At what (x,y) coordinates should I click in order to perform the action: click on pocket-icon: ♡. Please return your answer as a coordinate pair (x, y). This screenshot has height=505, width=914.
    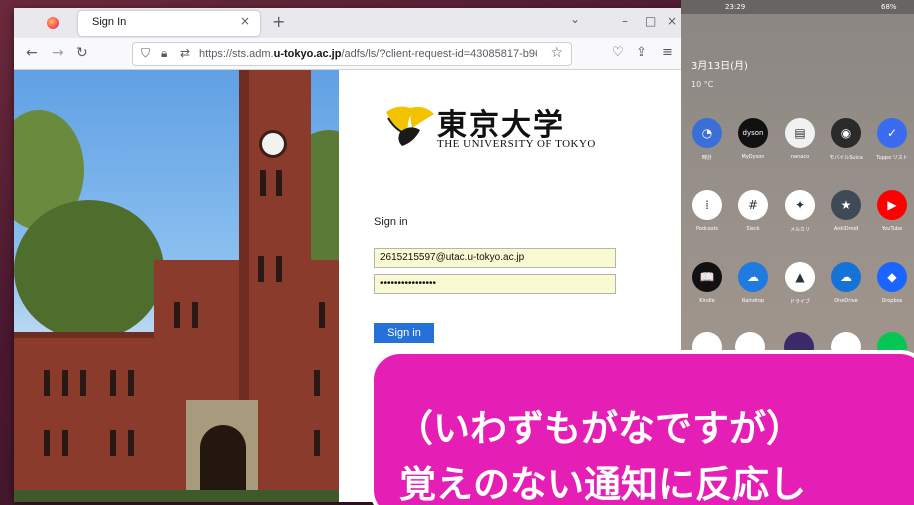
    Looking at the image, I should click on (618, 52).